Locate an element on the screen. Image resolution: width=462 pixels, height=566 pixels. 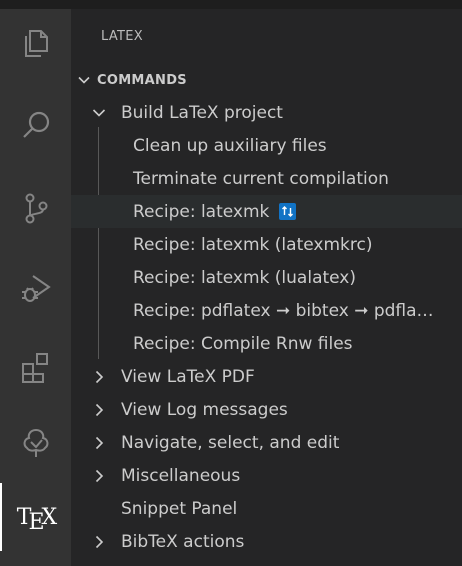
section-title: COMMANDS is located at coordinates (142, 80).